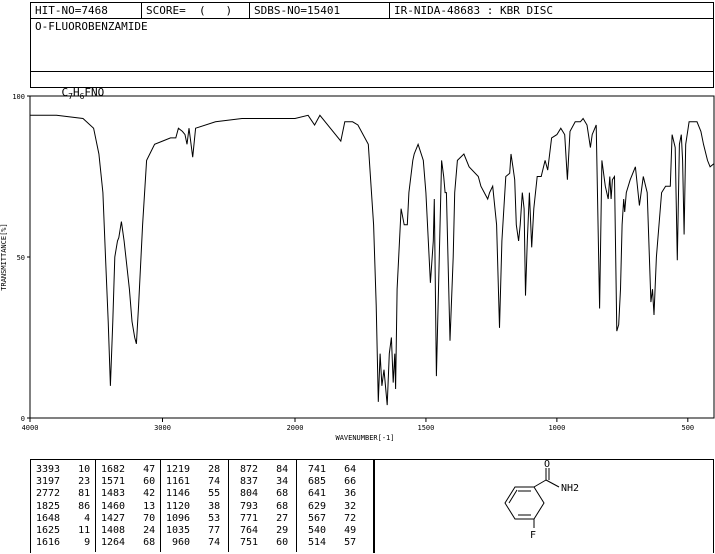  Describe the element at coordinates (193, 518) in the screenshot. I see `peak-row: 1096 53` at that location.